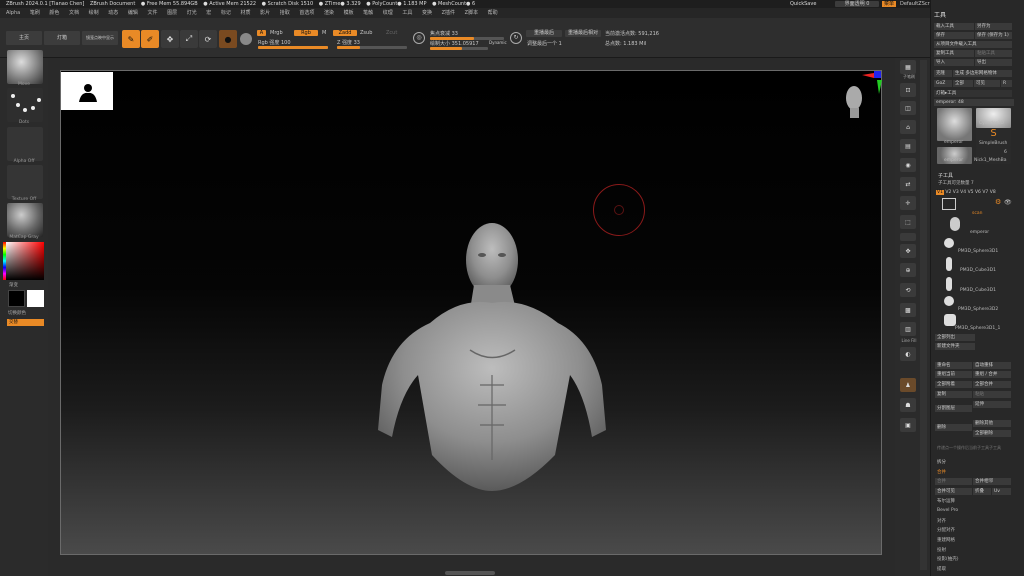 The width and height of the screenshot is (1024, 576). Describe the element at coordinates (228, 39) in the screenshot. I see `material-sphere-icon: ●` at that location.